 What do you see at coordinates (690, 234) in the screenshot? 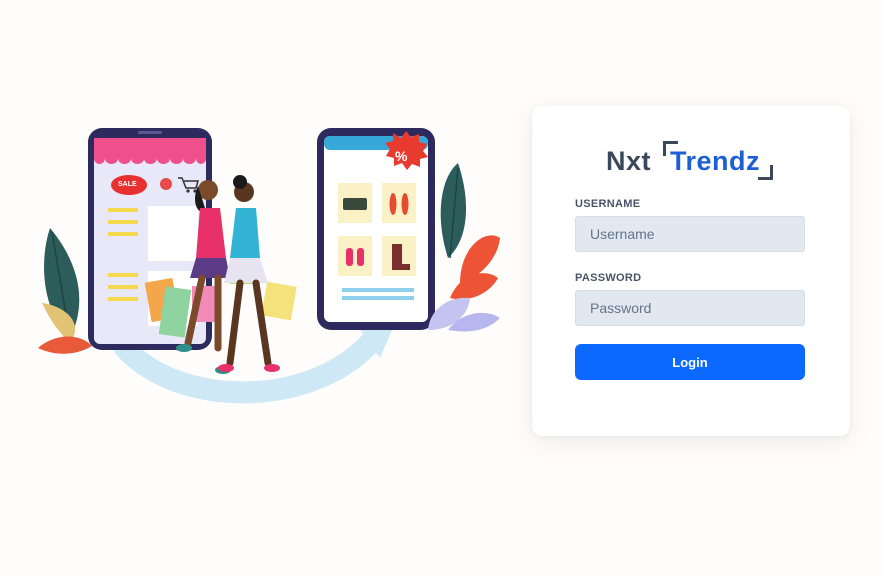
I see `username-input` at bounding box center [690, 234].